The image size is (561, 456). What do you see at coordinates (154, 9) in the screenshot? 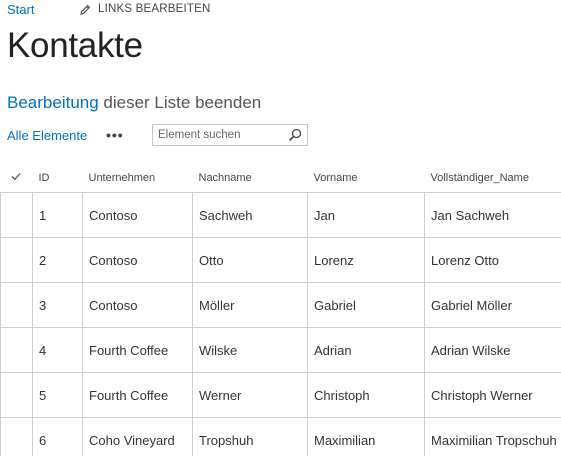
I see `edit-links-label: LINKS BEARBEITEN` at bounding box center [154, 9].